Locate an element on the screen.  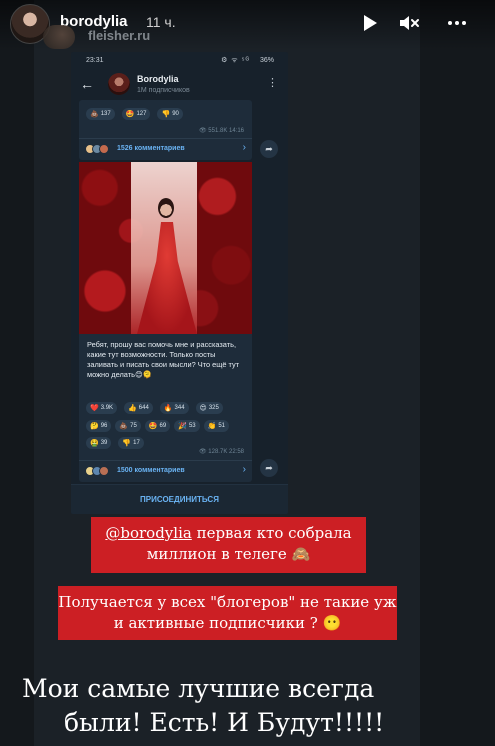
watermark-text: fleisher.ru is located at coordinates (119, 35).